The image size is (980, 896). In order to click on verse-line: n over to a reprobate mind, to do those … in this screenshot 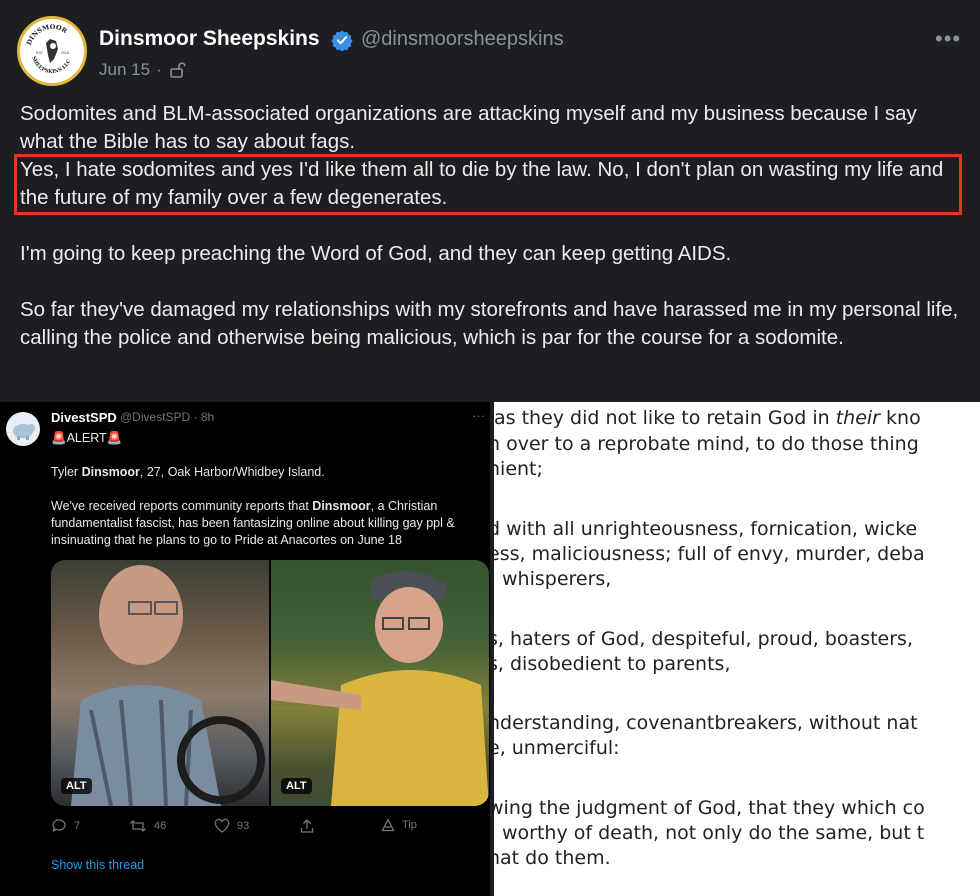, I will do `click(706, 444)`.